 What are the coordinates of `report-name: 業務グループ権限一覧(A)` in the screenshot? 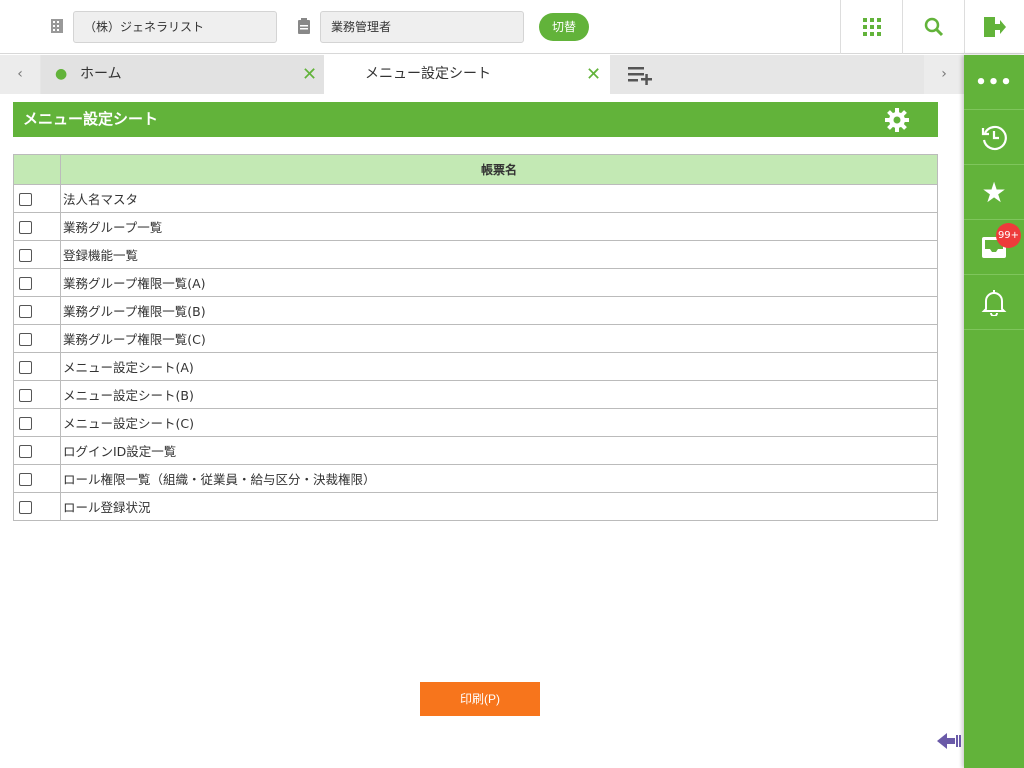 It's located at (499, 282).